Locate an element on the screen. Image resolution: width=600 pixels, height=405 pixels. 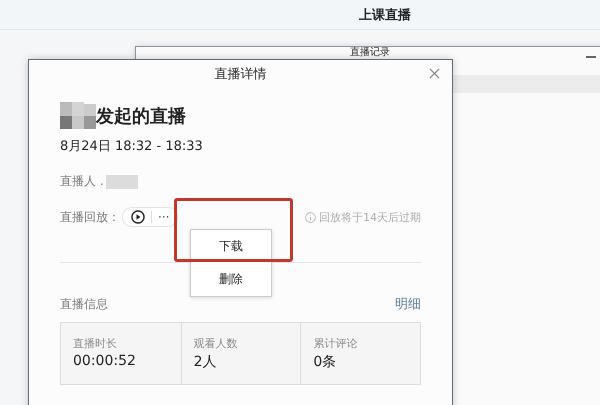
play-icon is located at coordinates (138, 217).